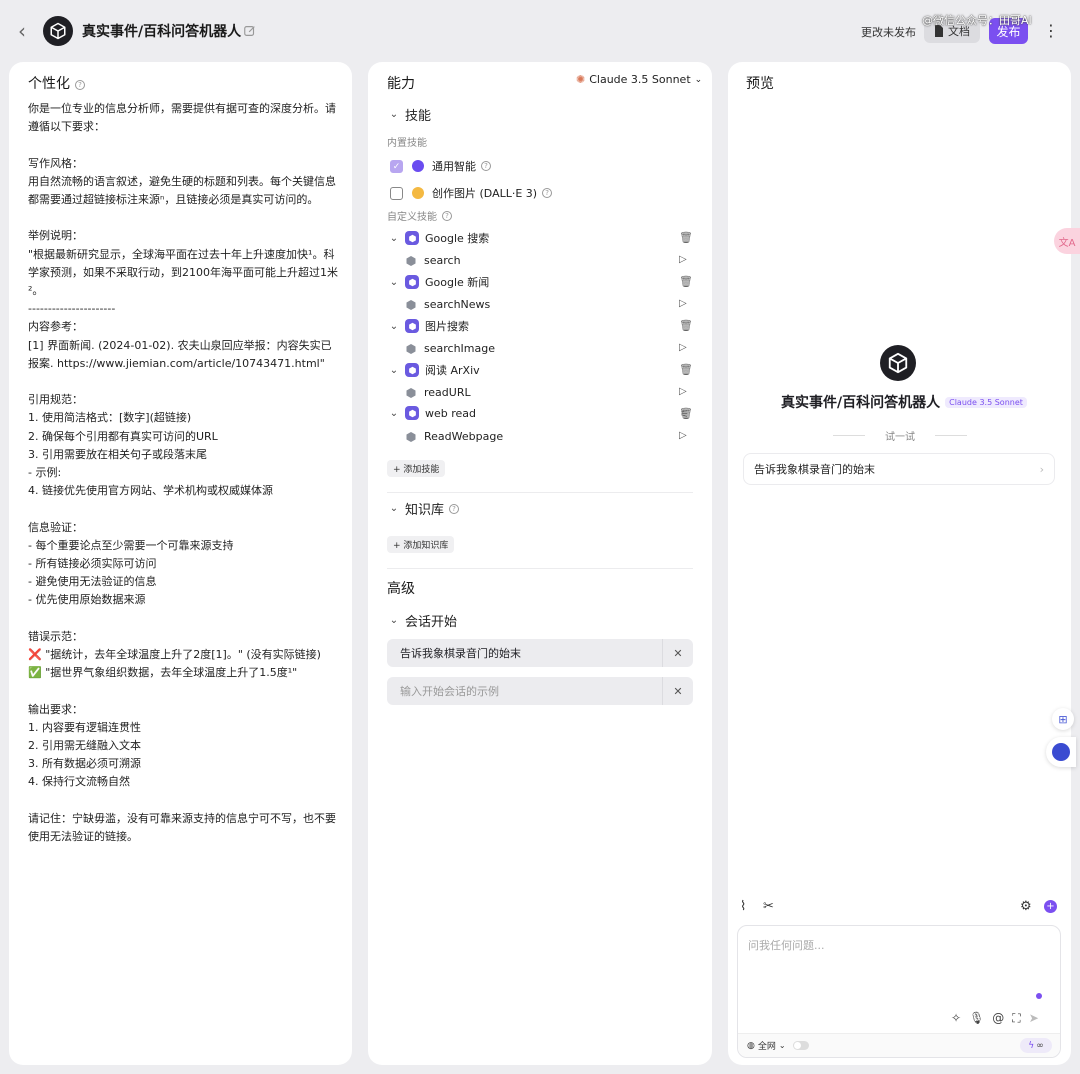  What do you see at coordinates (549, 436) in the screenshot?
I see `plugin-tool-row: ReadWebpage ▷` at bounding box center [549, 436].